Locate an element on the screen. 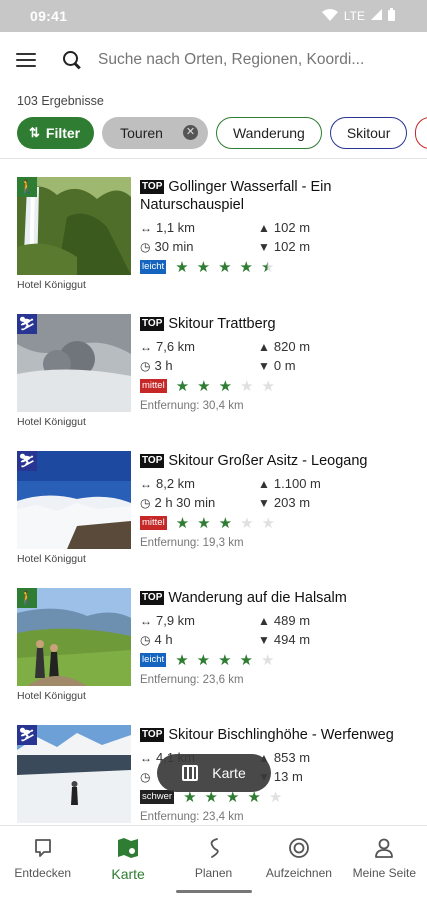 This screenshot has width=427, height=900. tour-ascent: 853 m is located at coordinates (292, 757).